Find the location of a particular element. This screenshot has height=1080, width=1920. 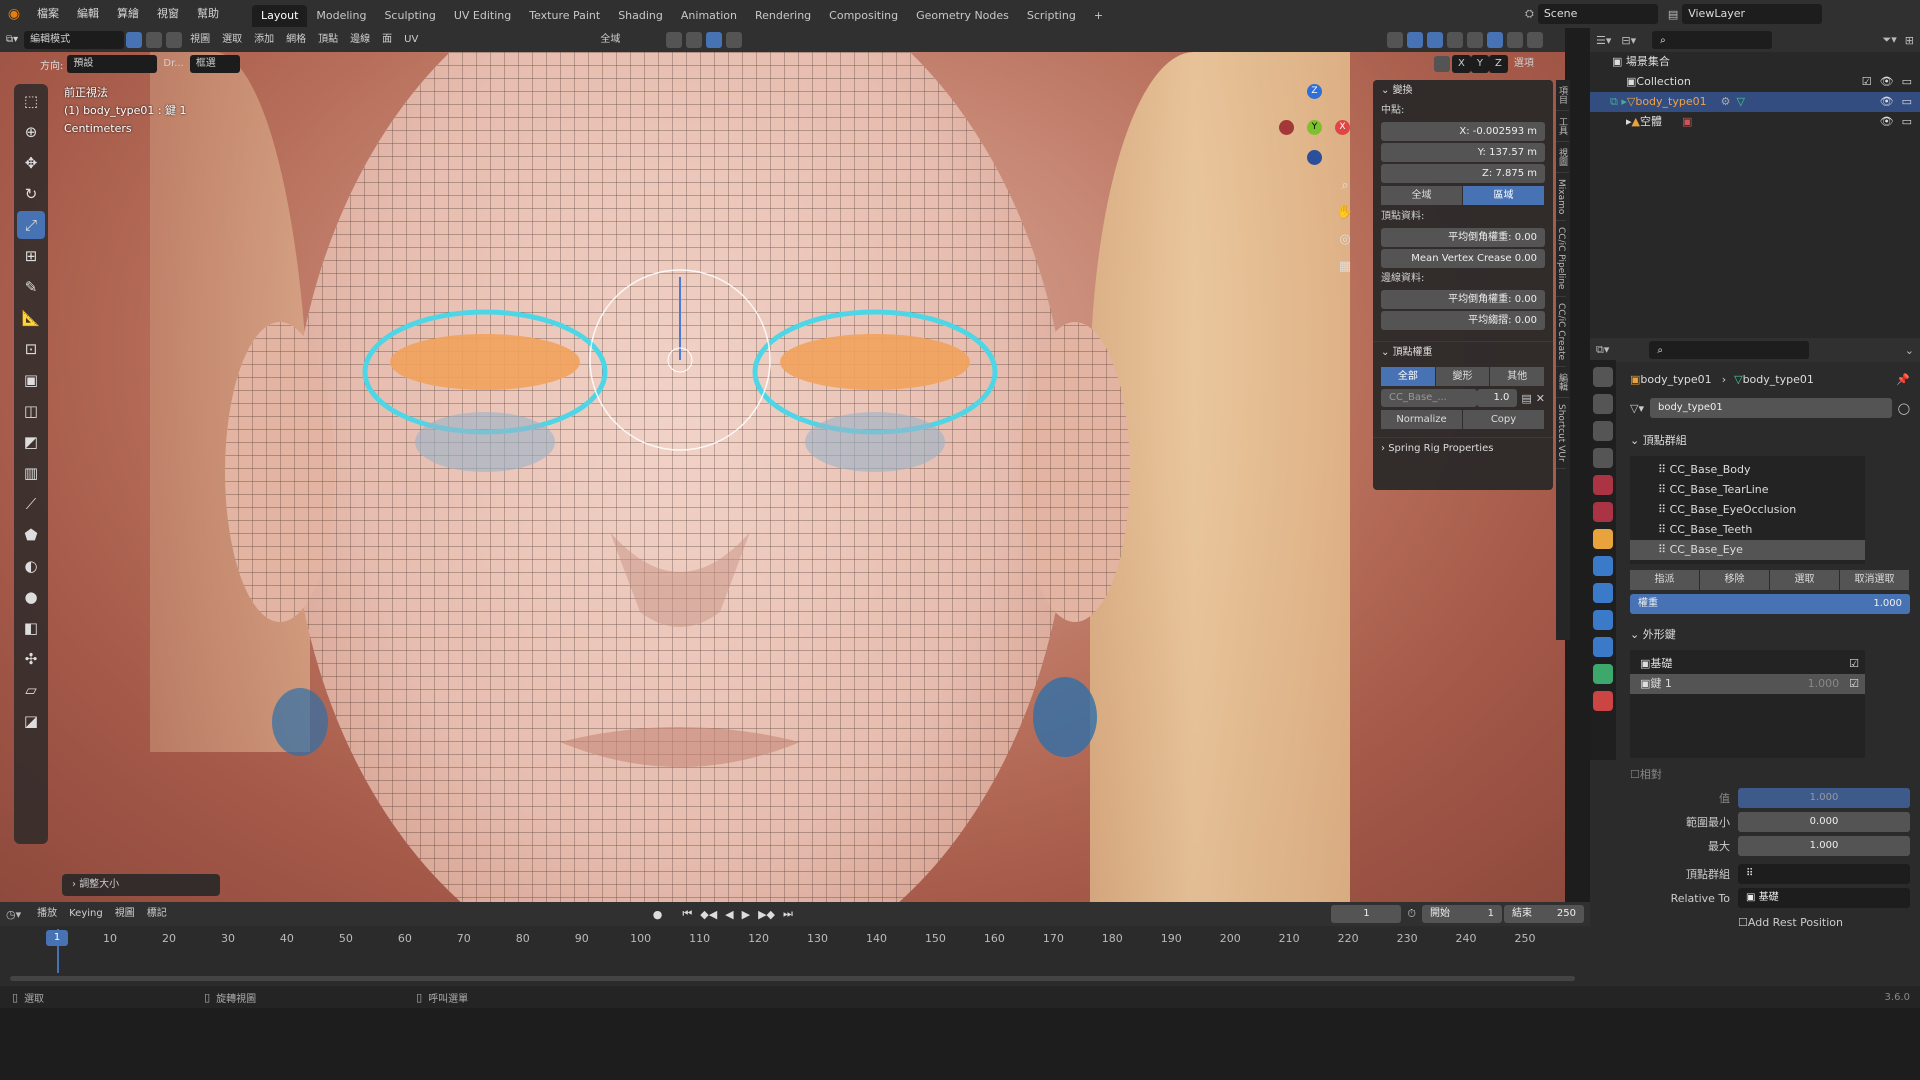

vtab-shortcut: Shortcut VUr is located at coordinates (1561, 433).